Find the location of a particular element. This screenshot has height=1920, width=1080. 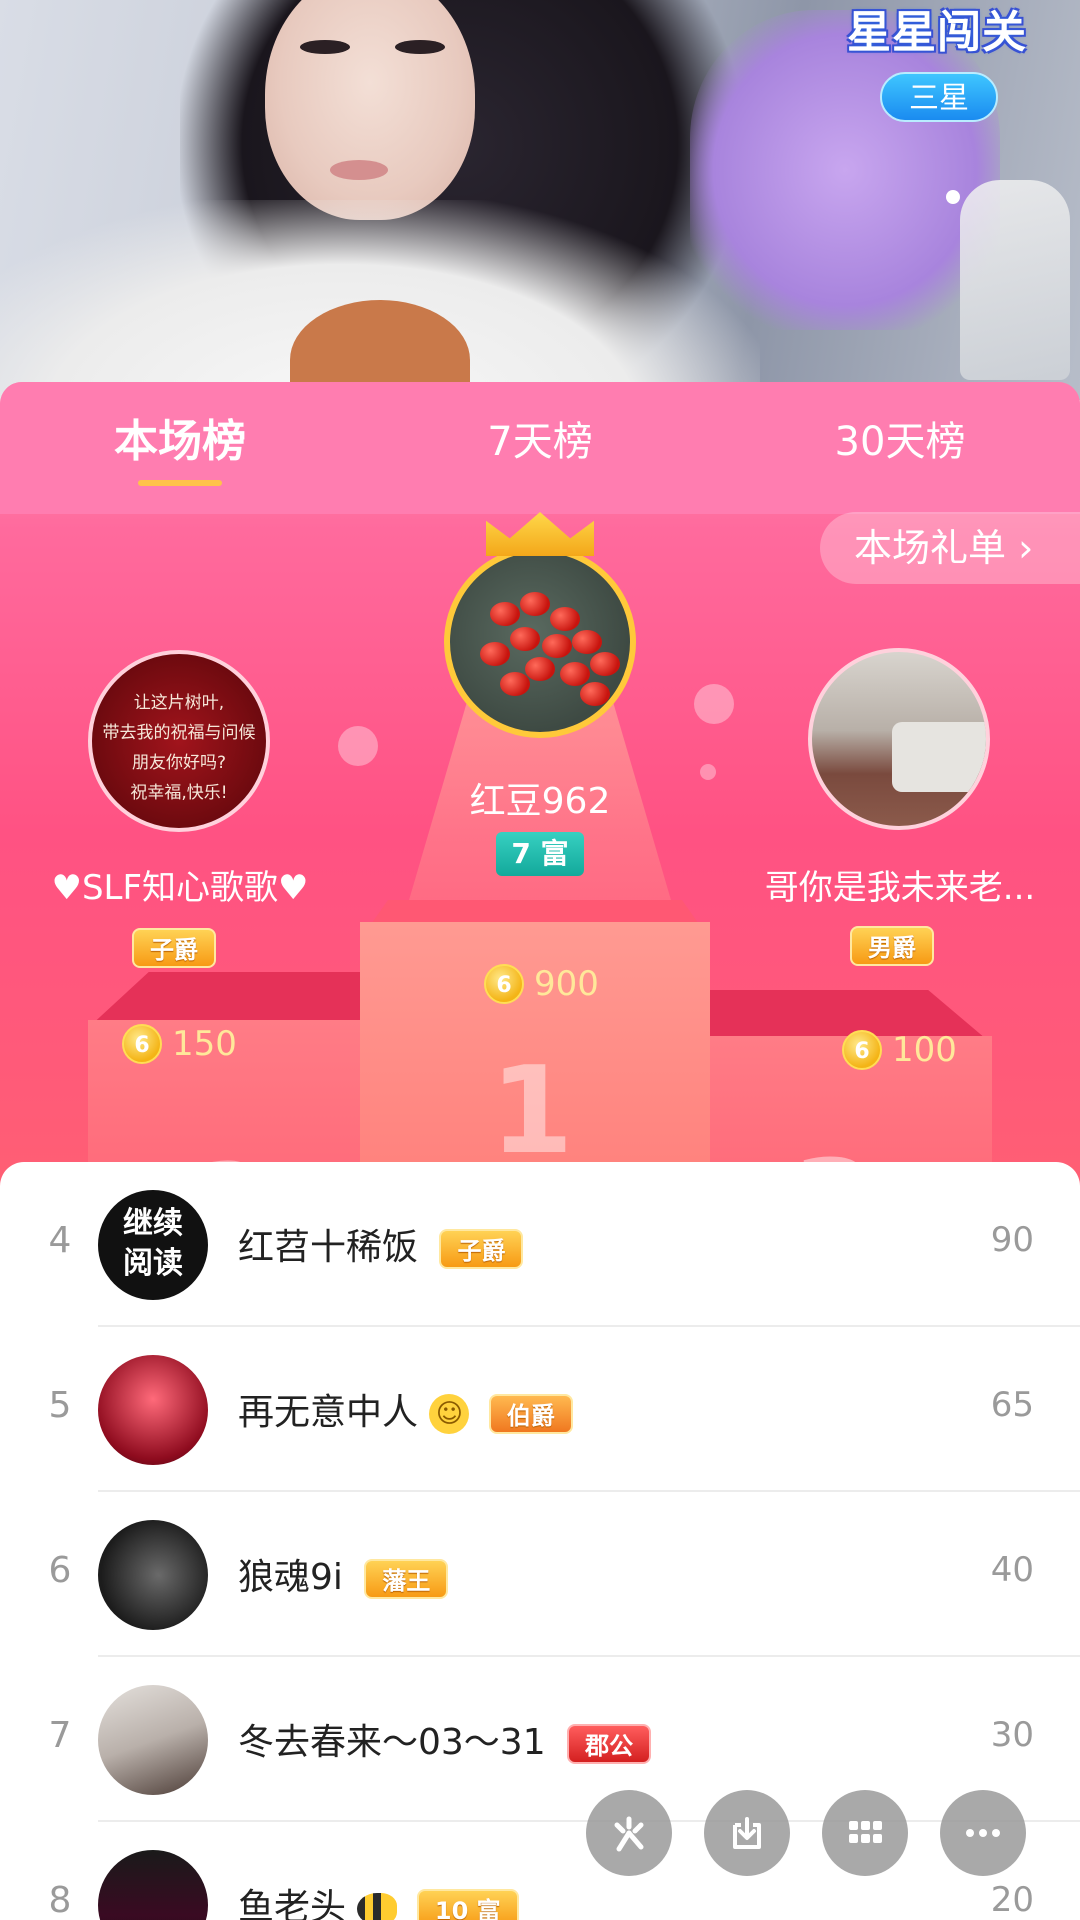

grid-button is located at coordinates (865, 1833).